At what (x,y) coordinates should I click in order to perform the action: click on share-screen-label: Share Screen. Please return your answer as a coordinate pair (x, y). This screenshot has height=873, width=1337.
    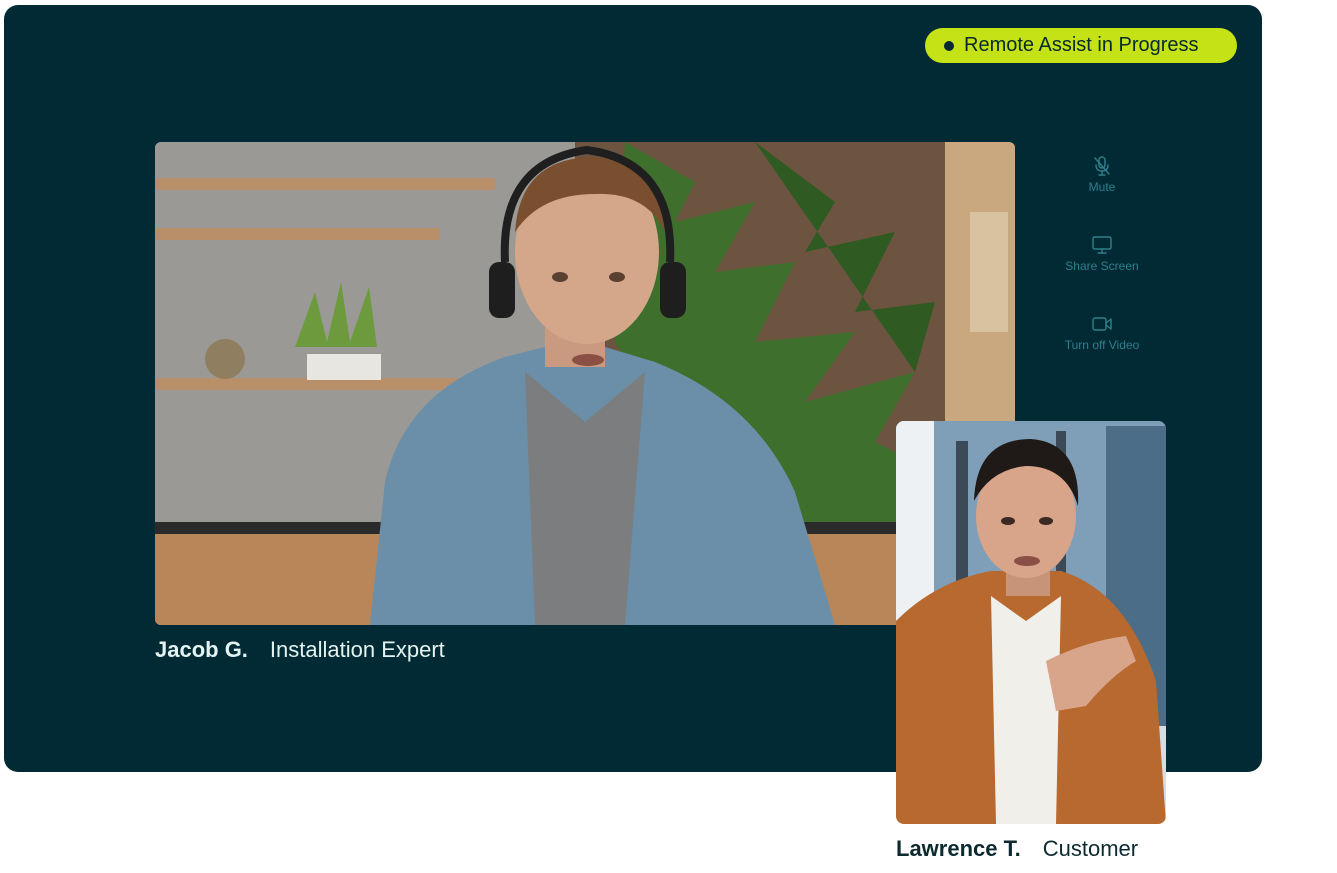
    Looking at the image, I should click on (1102, 266).